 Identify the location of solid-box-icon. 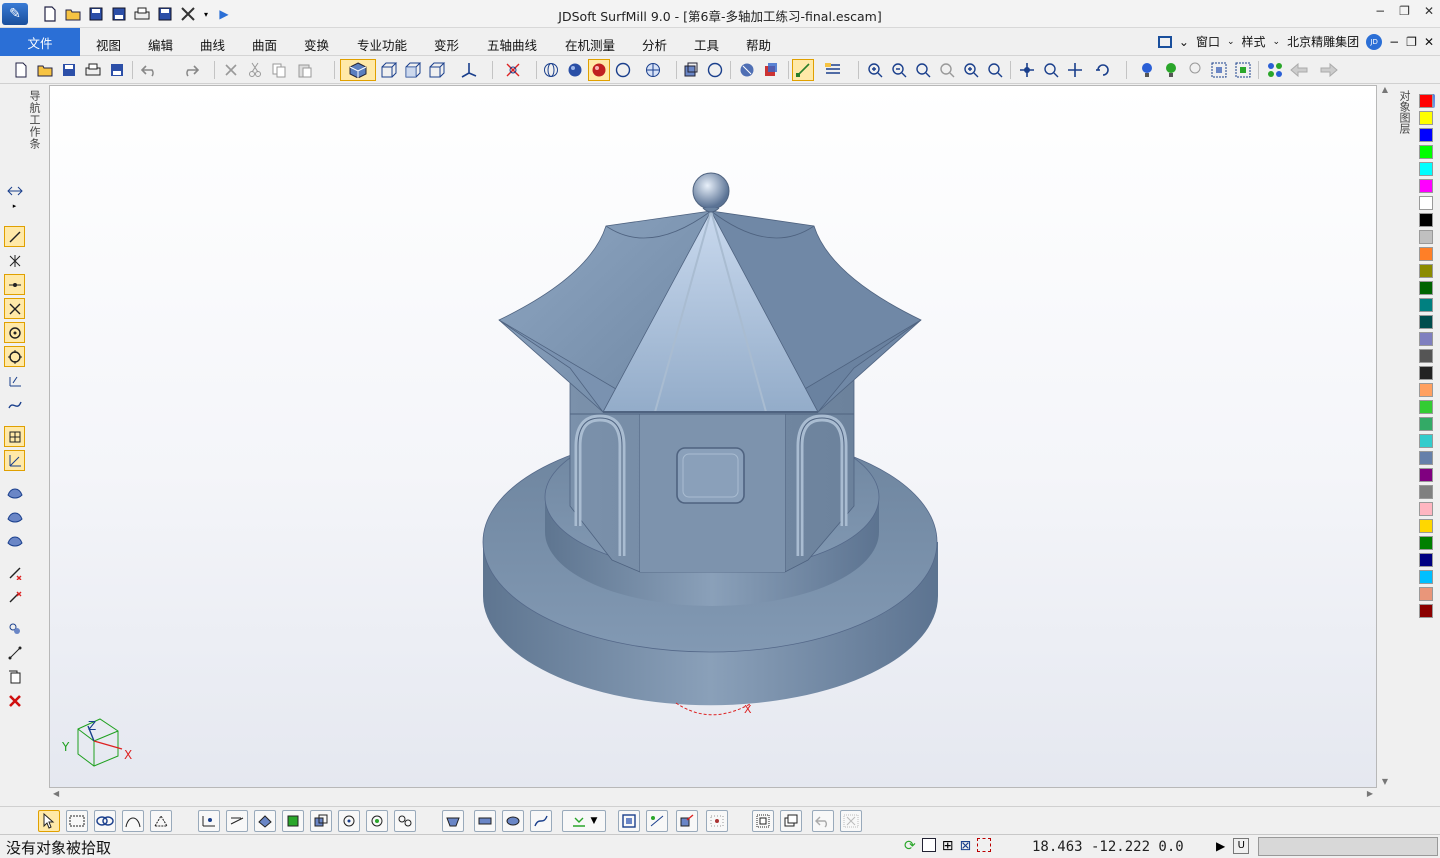
(321, 821).